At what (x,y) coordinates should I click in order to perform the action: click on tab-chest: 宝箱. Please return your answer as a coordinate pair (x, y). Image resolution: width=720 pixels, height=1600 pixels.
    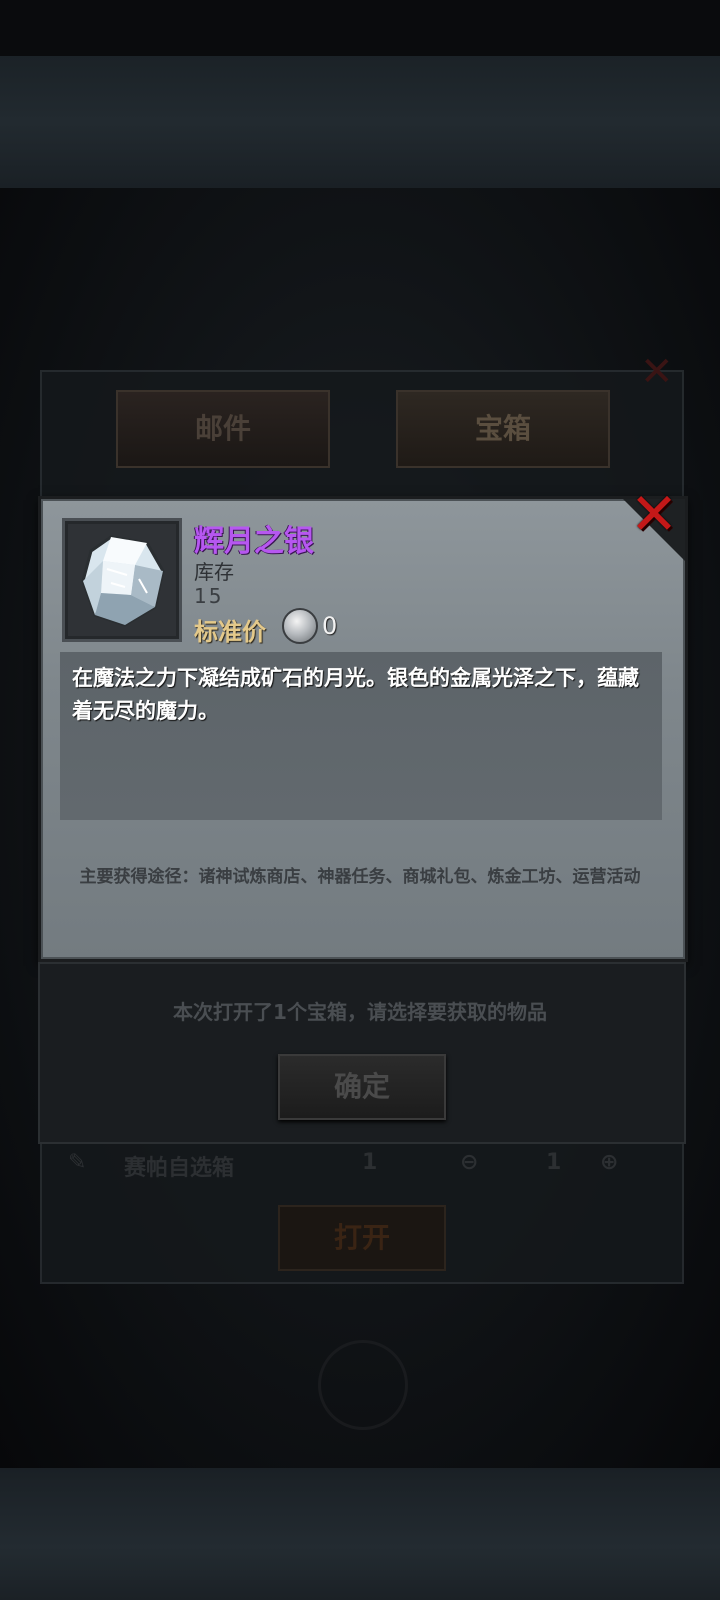
    Looking at the image, I should click on (503, 429).